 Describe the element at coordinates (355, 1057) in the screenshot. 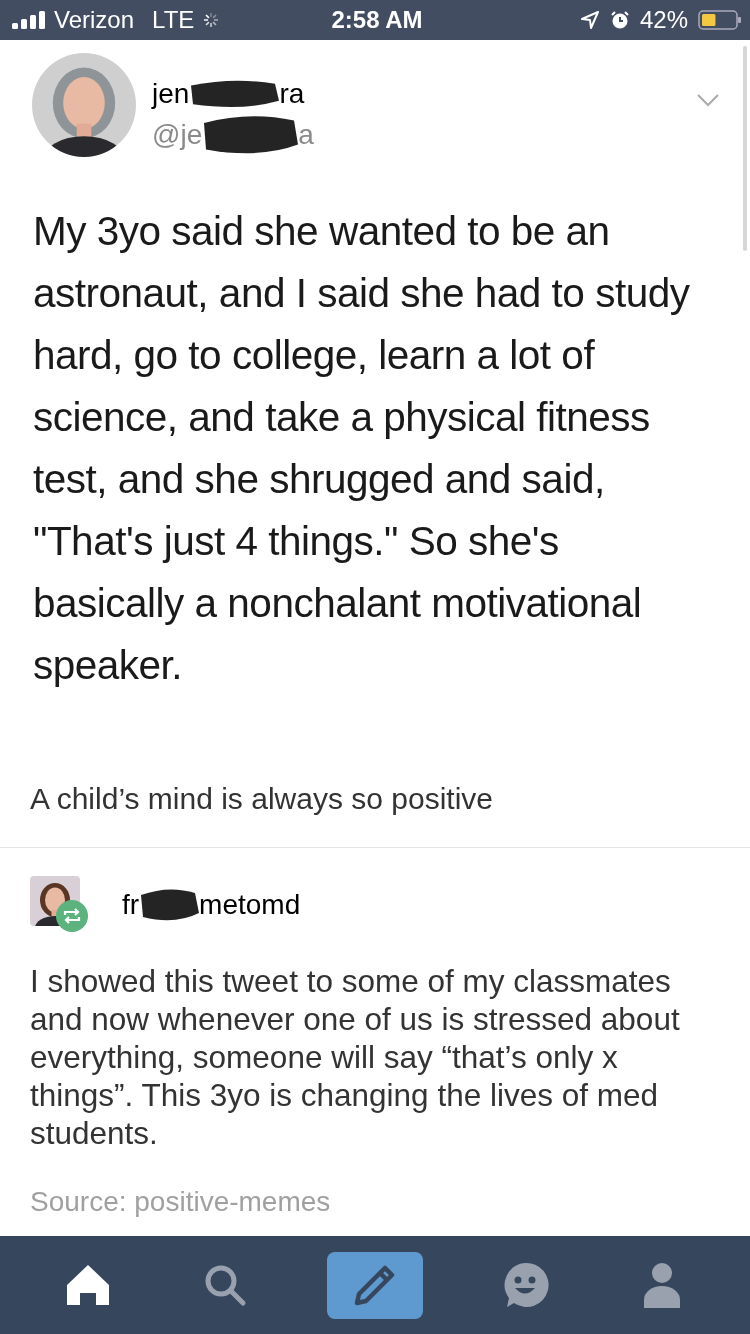

I see `reblog-comment: I showed this tweet to some of my classmates and now whenever one of us is stressed about everything, someone will say “that’s only x things”. This 3yo is changing the lives of med students.` at that location.